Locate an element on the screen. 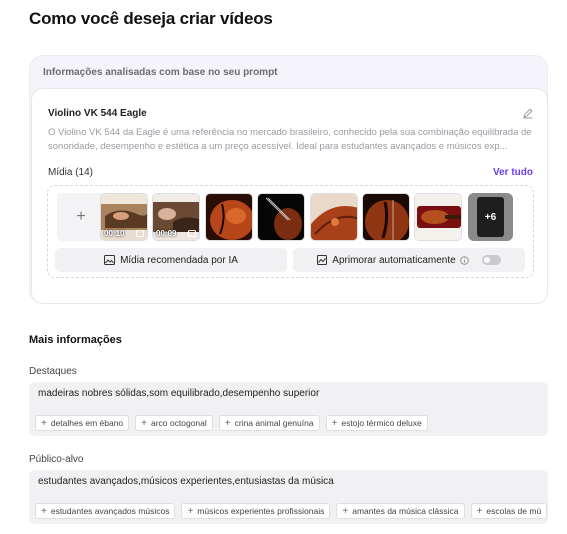 This screenshot has width=567, height=534. violin-scroll-closeup-image is located at coordinates (334, 217).